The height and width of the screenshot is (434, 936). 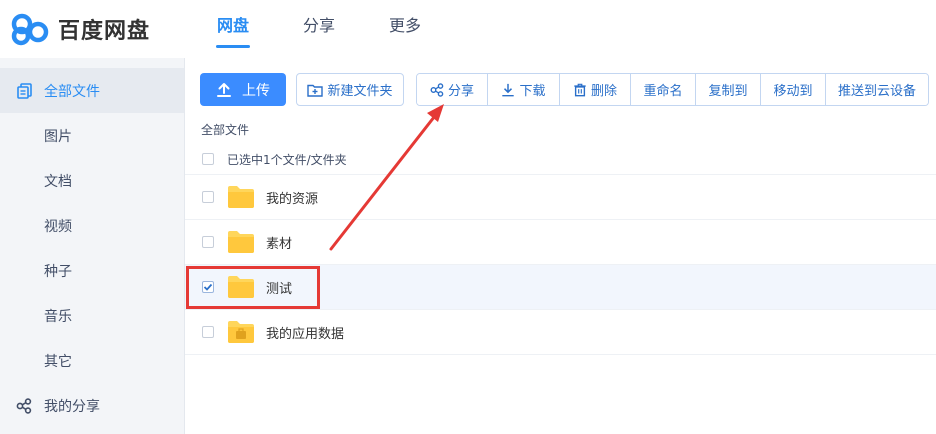 I want to click on top-header: 百度网盘 网盘 分享 更多, so click(x=468, y=29).